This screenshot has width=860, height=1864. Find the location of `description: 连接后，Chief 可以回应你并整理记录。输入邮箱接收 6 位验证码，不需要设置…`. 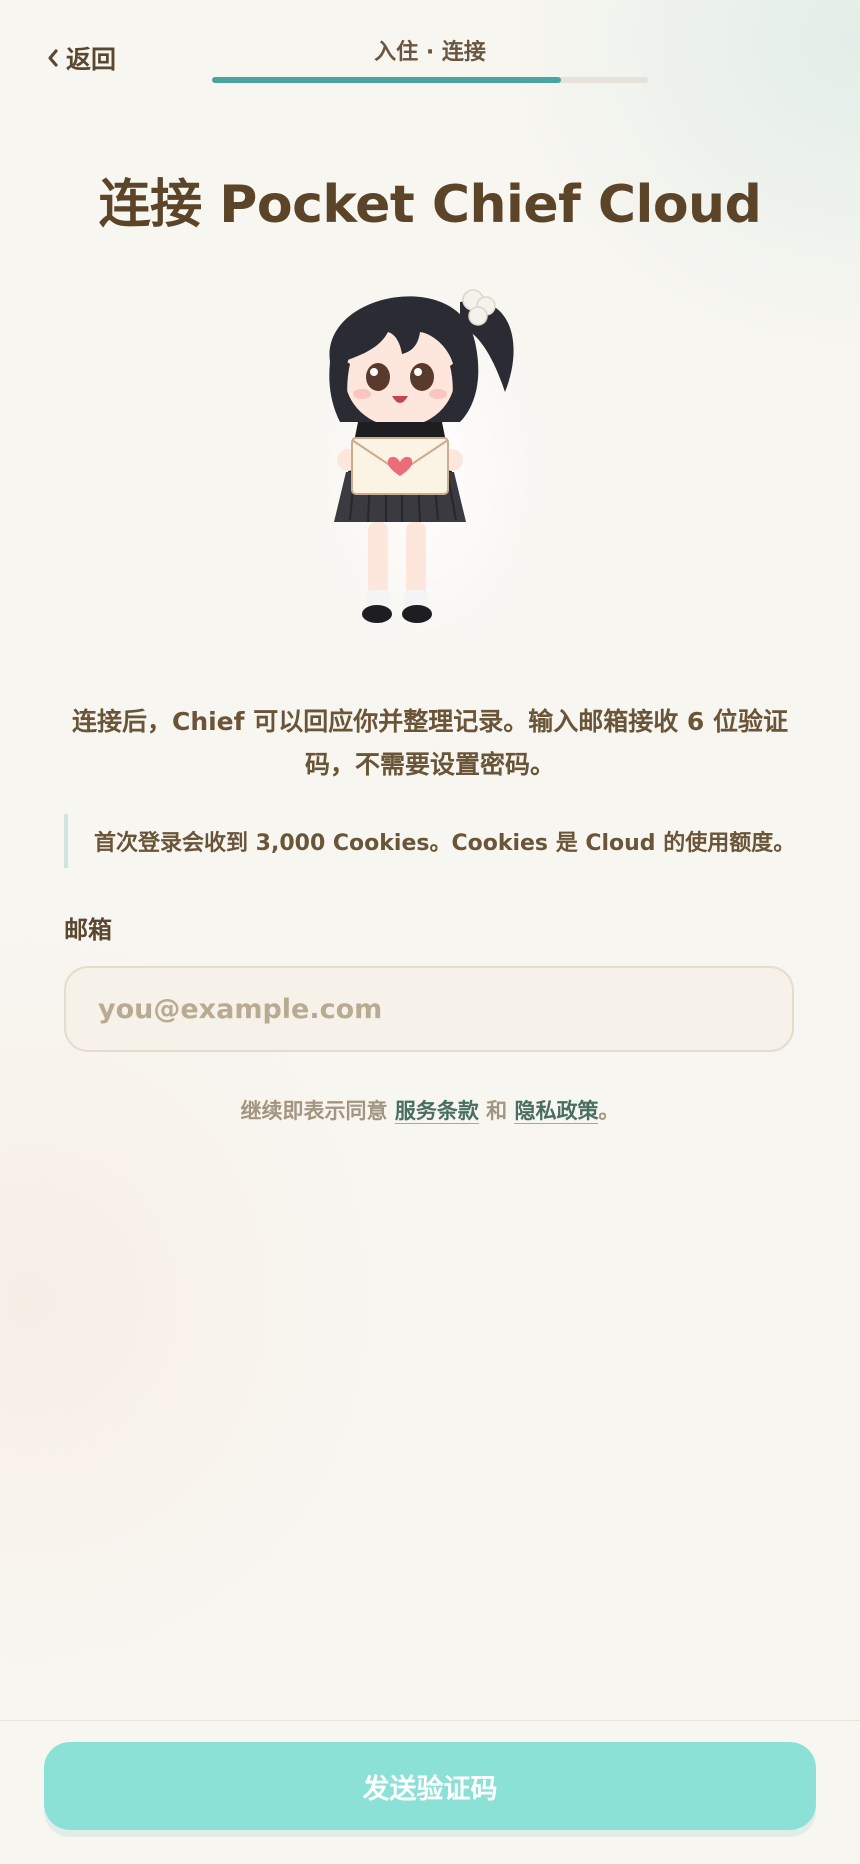

description: 连接后，Chief 可以回应你并整理记录。输入邮箱接收 6 位验证码，不需要设置… is located at coordinates (430, 743).